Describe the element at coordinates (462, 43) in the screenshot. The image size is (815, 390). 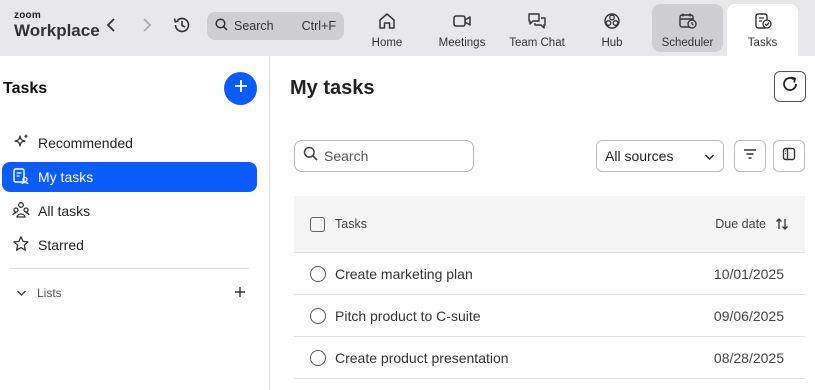
I see `tab-meetings-label: Meetings` at that location.